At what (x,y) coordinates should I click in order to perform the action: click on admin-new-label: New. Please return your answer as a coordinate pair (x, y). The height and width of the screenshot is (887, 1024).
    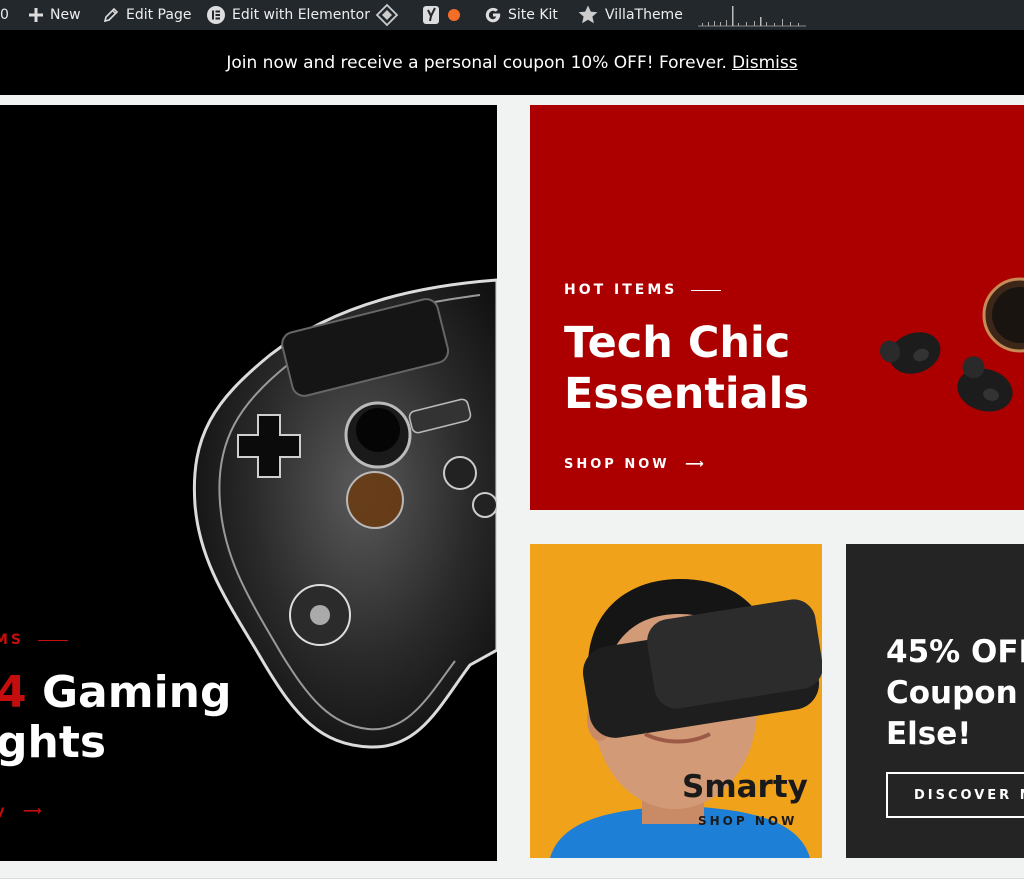
    Looking at the image, I should click on (65, 15).